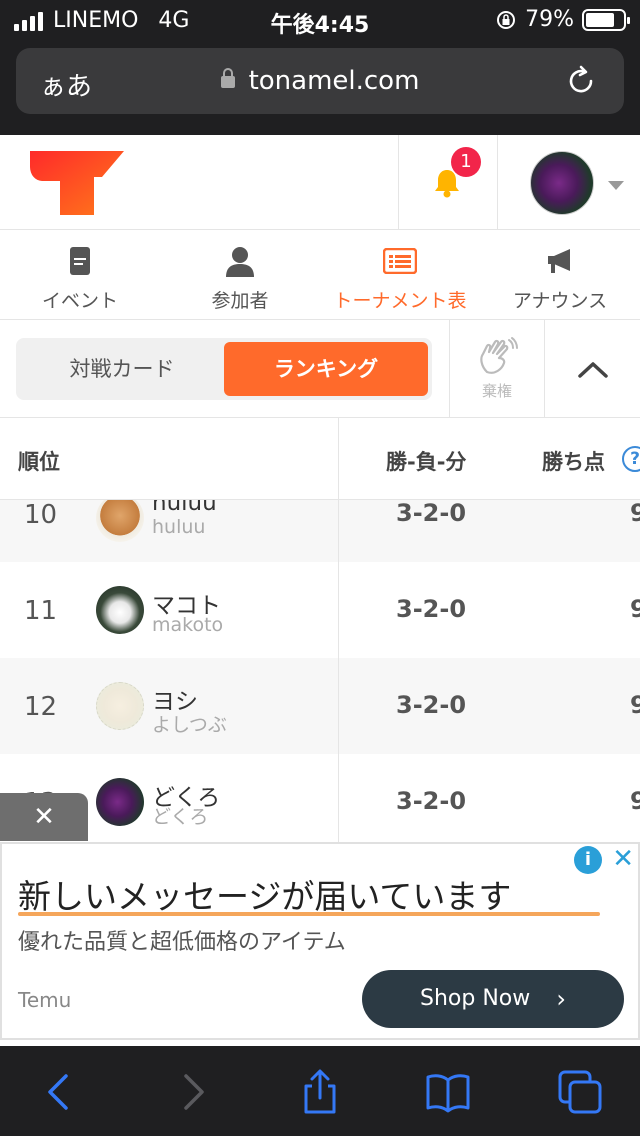 This screenshot has height=1136, width=640. I want to click on rank-header: 順位, so click(39, 462).